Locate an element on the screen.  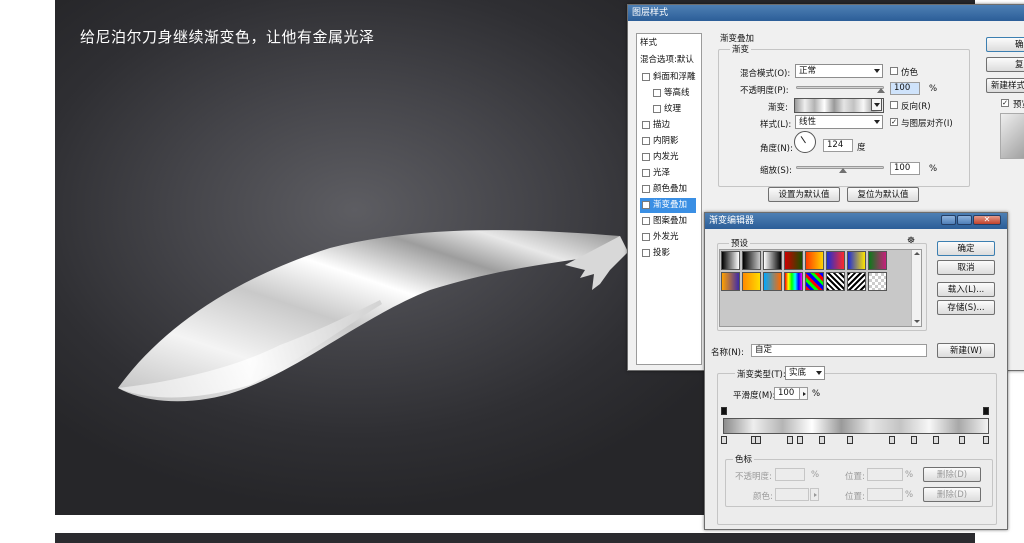
gradient-type-select: 实底 is located at coordinates (805, 373).